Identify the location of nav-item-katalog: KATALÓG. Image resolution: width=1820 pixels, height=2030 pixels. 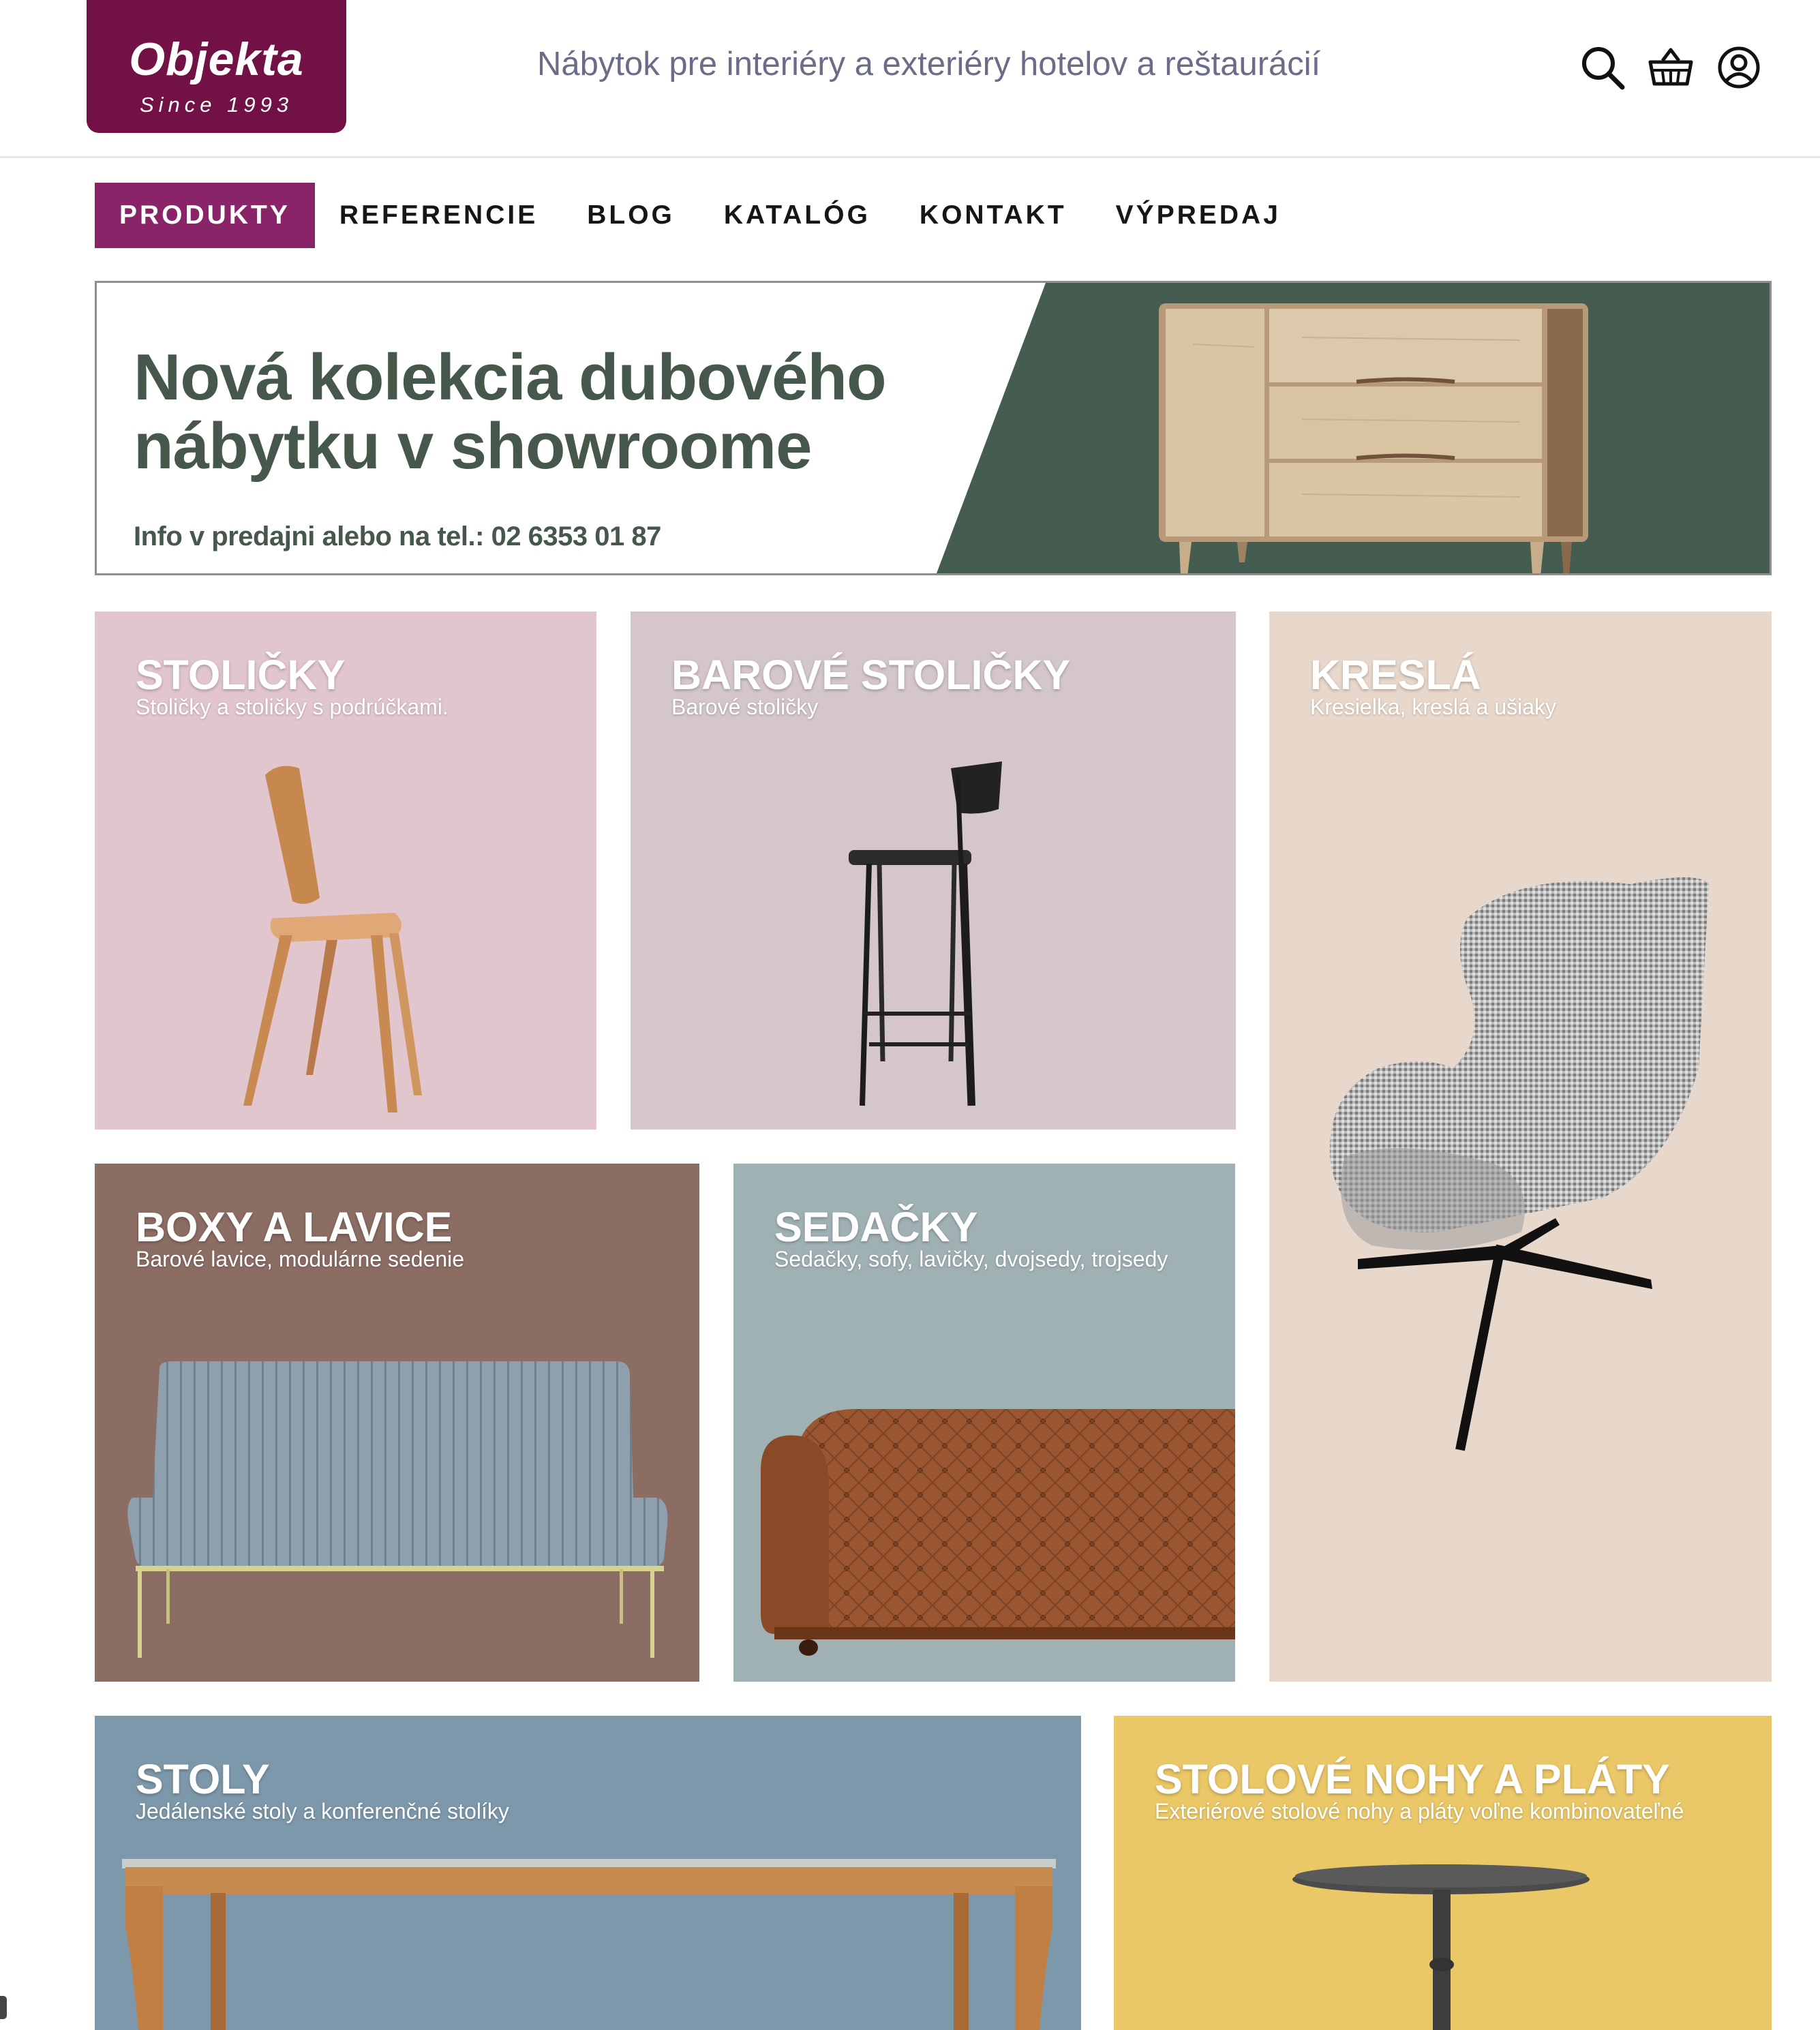
(797, 215).